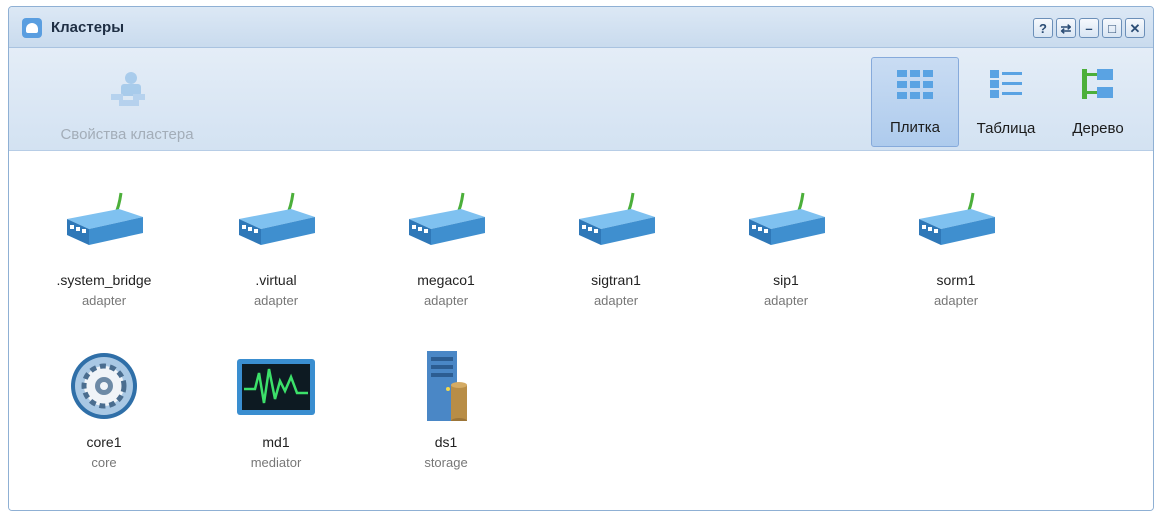  What do you see at coordinates (446, 280) in the screenshot?
I see `tile-name: megaco1` at bounding box center [446, 280].